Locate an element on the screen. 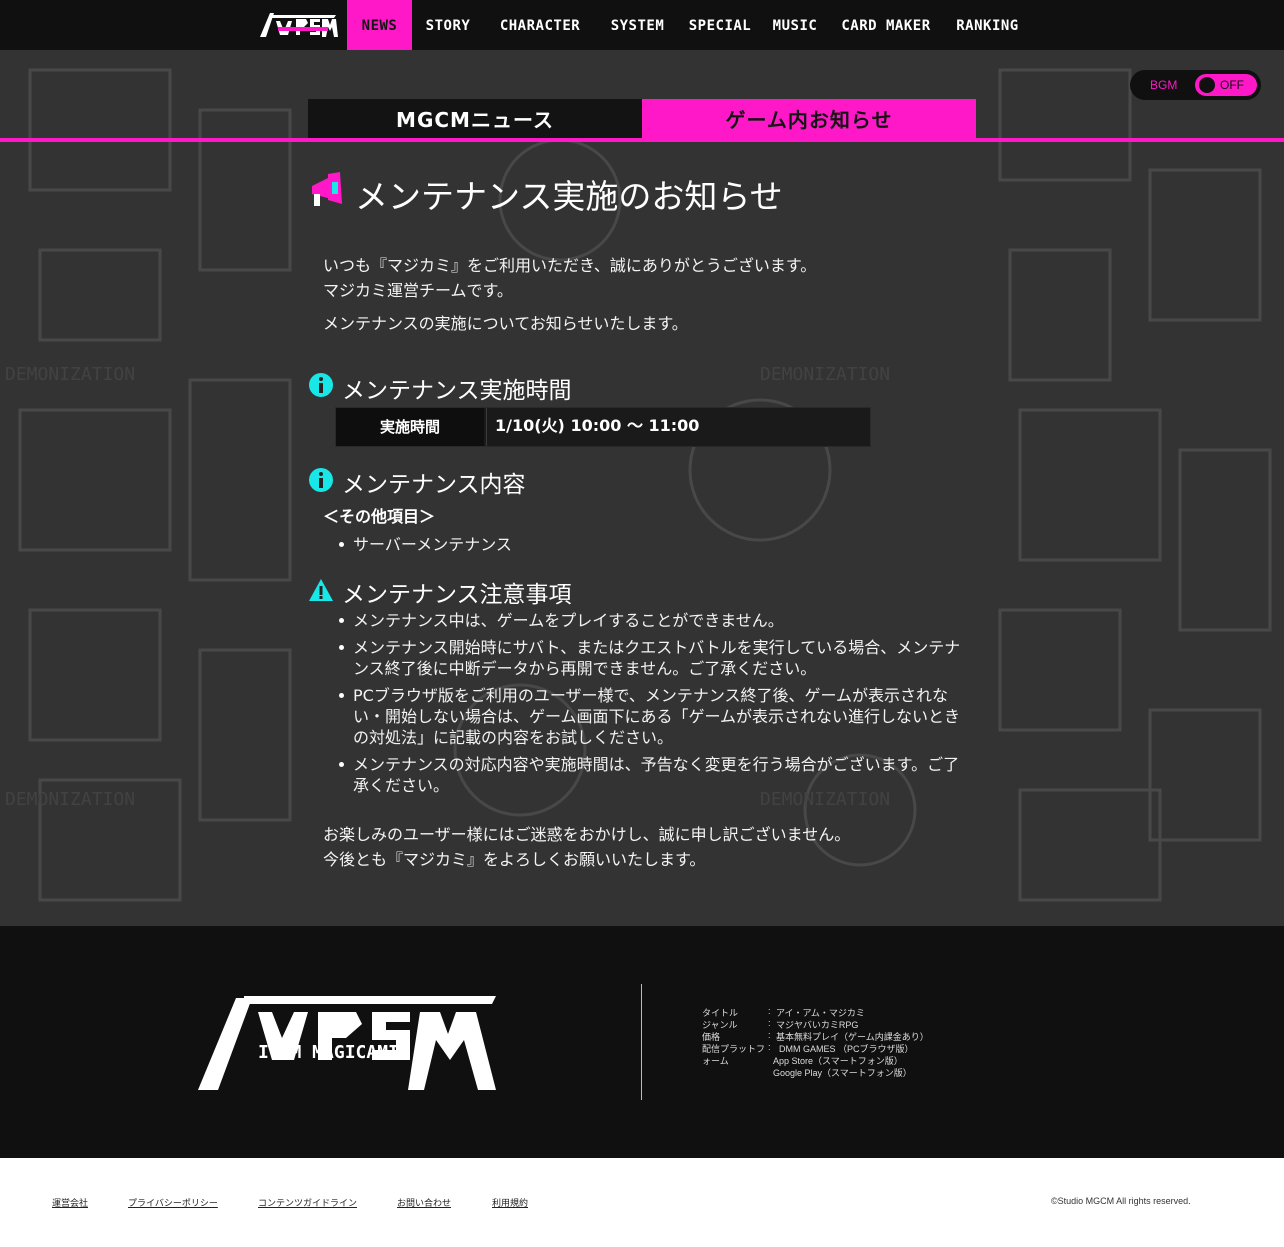 Image resolution: width=1284 pixels, height=1247 pixels. bgm-control: BGM OFF is located at coordinates (1195, 85).